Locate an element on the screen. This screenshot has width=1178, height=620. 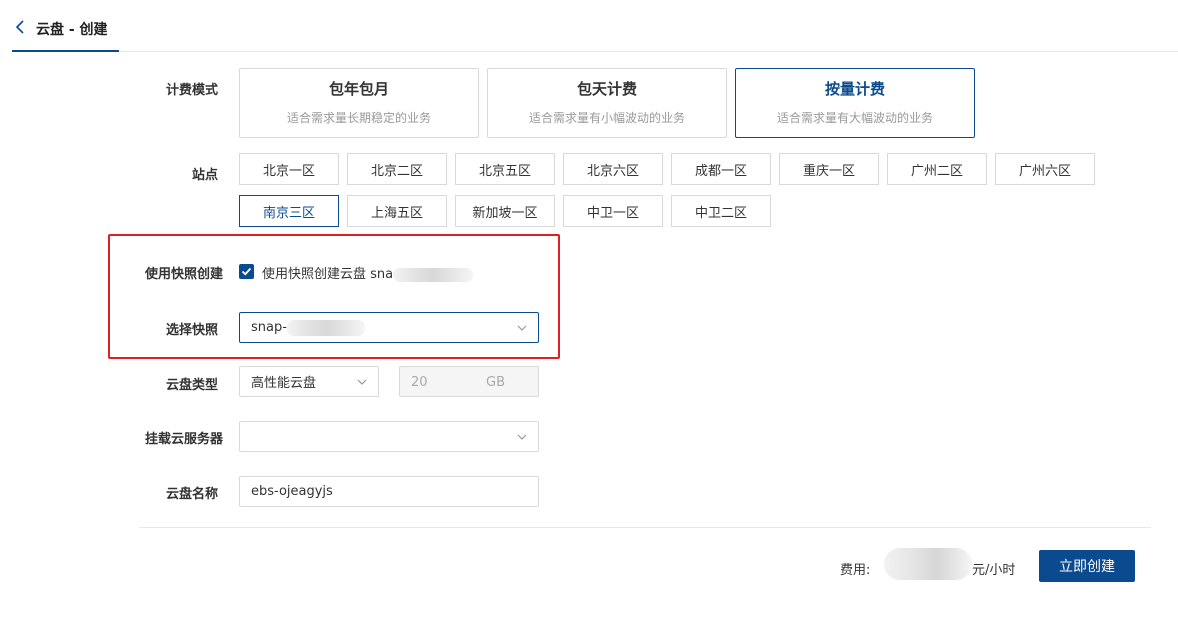
disk-name-label: 云盘名称 is located at coordinates (191, 494).